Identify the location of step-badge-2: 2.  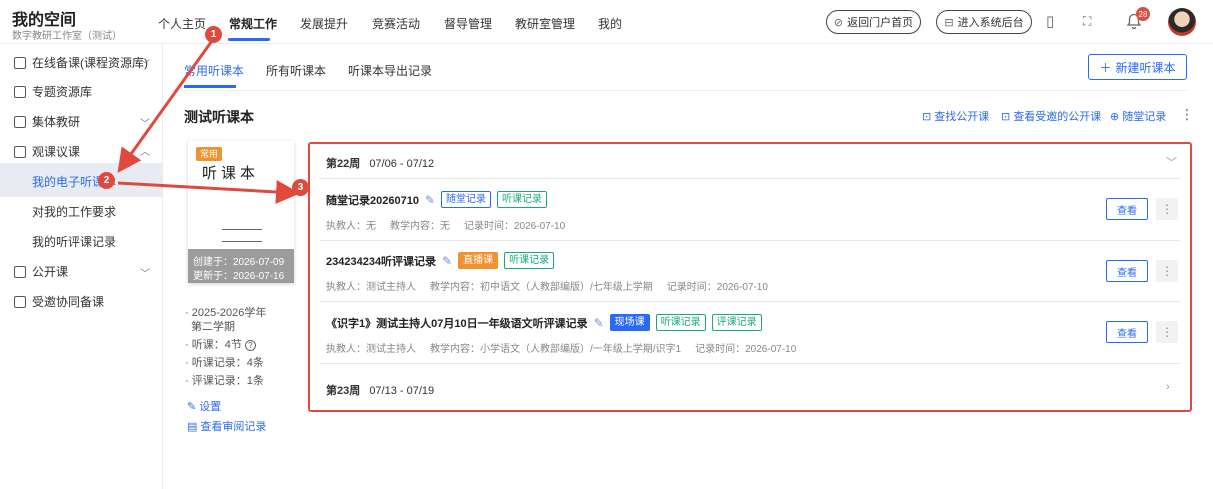
(106, 180).